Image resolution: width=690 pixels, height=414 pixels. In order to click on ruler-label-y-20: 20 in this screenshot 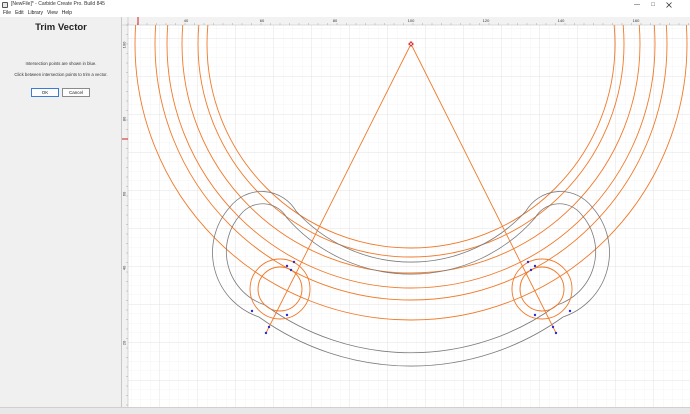, I will do `click(124, 342)`.